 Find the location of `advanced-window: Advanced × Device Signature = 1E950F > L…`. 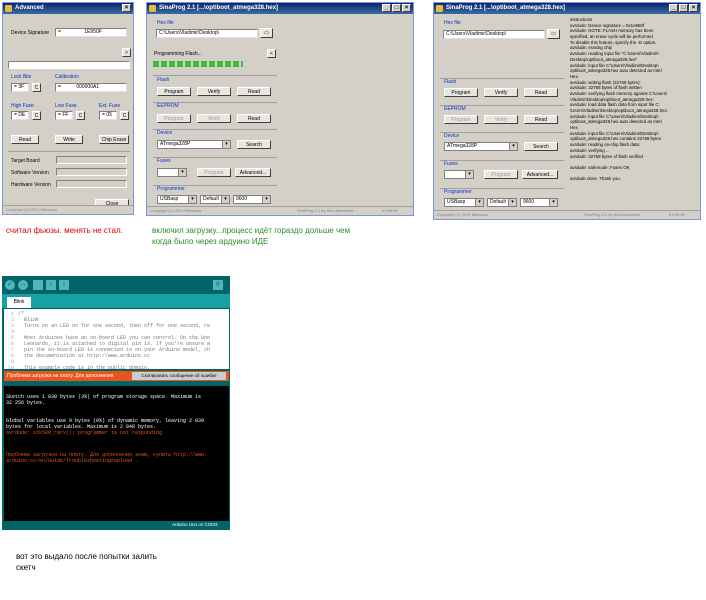

advanced-window: Advanced × Device Signature = 1E950F > L… is located at coordinates (68, 108).